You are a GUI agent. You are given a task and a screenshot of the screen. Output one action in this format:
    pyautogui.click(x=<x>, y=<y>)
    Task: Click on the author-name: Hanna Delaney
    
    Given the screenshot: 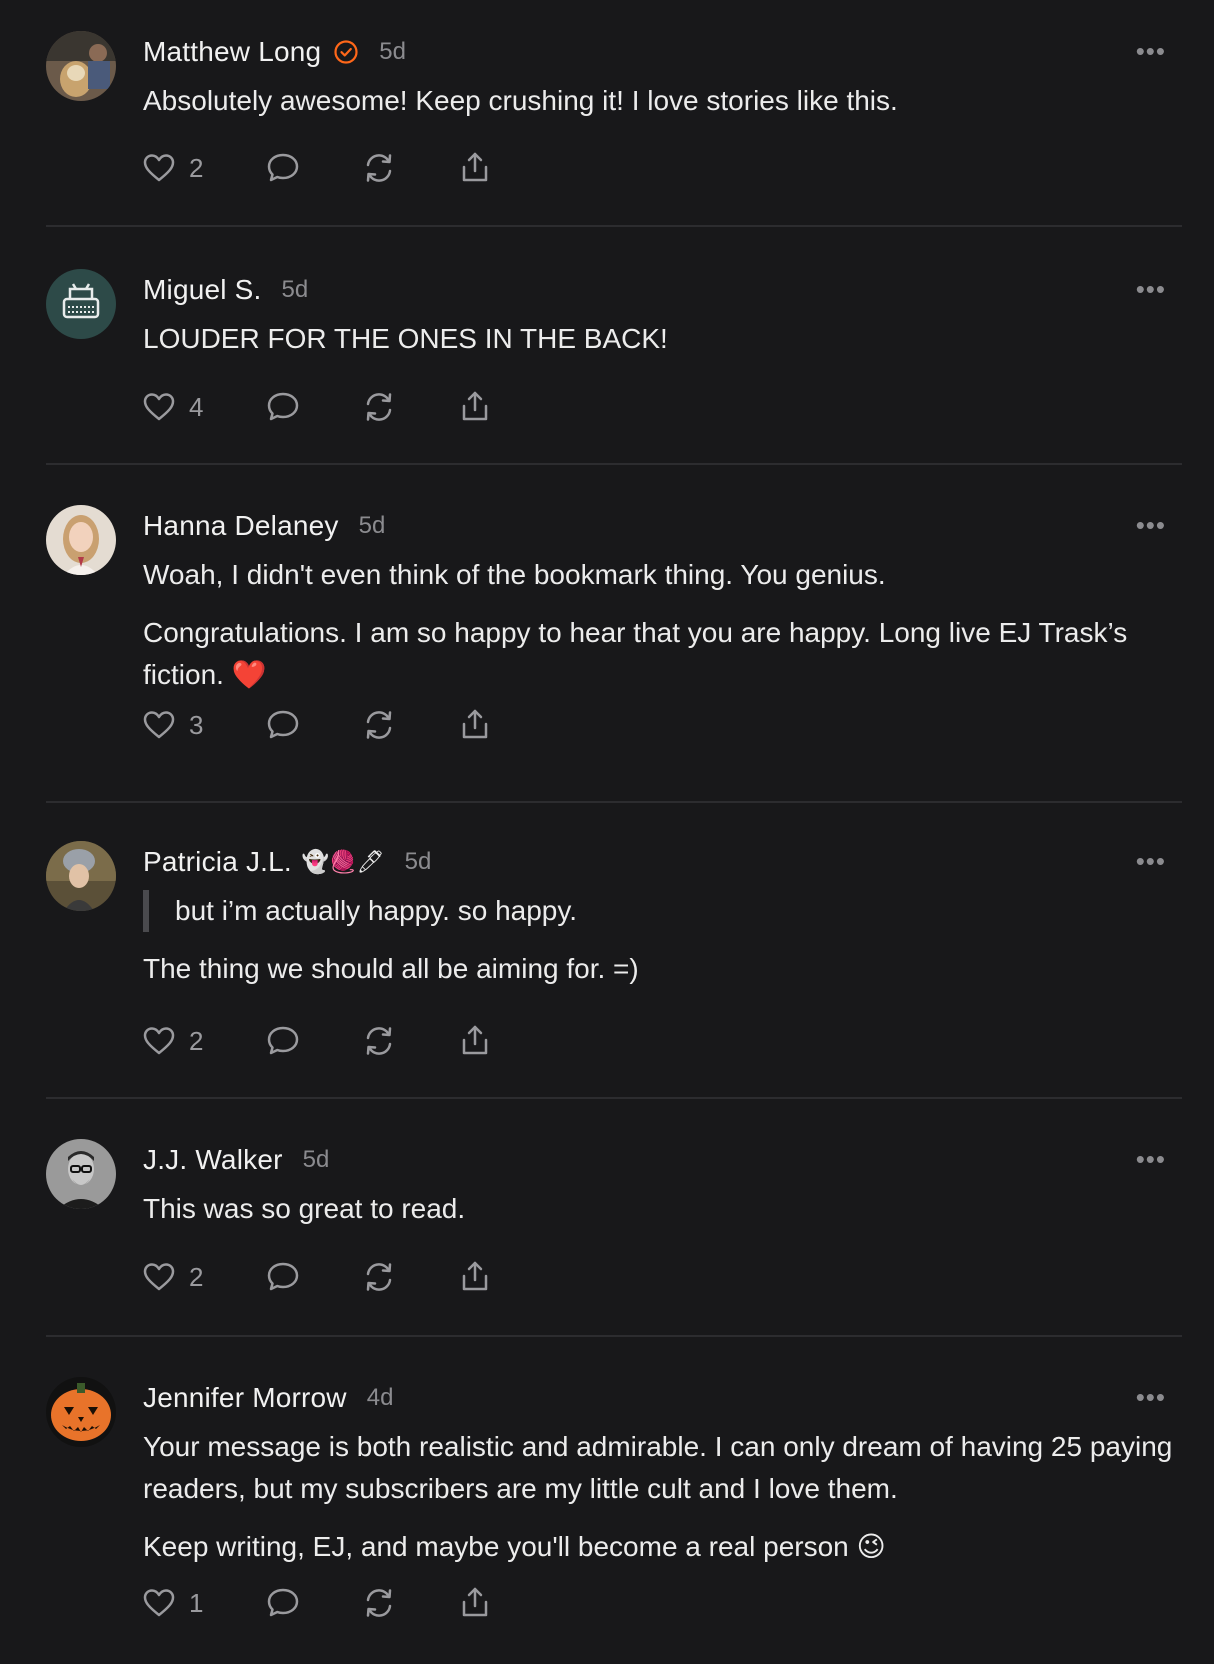 What is the action you would take?
    pyautogui.click(x=241, y=526)
    